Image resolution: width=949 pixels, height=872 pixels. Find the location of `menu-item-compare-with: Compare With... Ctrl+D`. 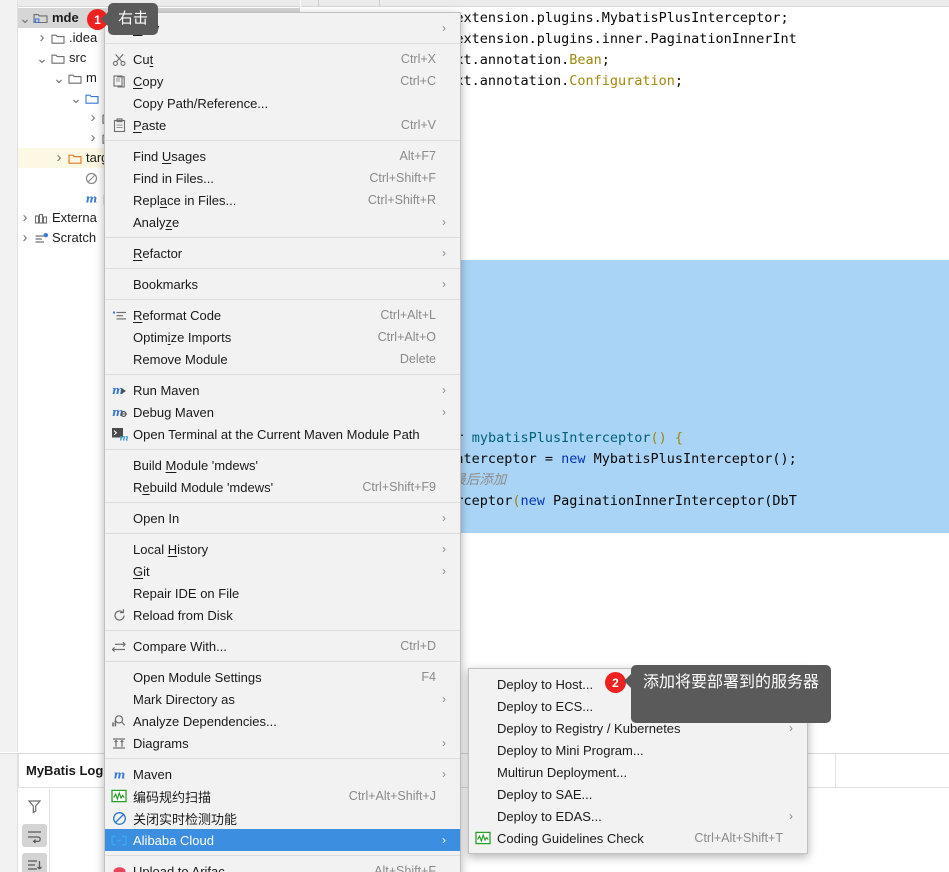

menu-item-compare-with: Compare With... Ctrl+D is located at coordinates (282, 646).